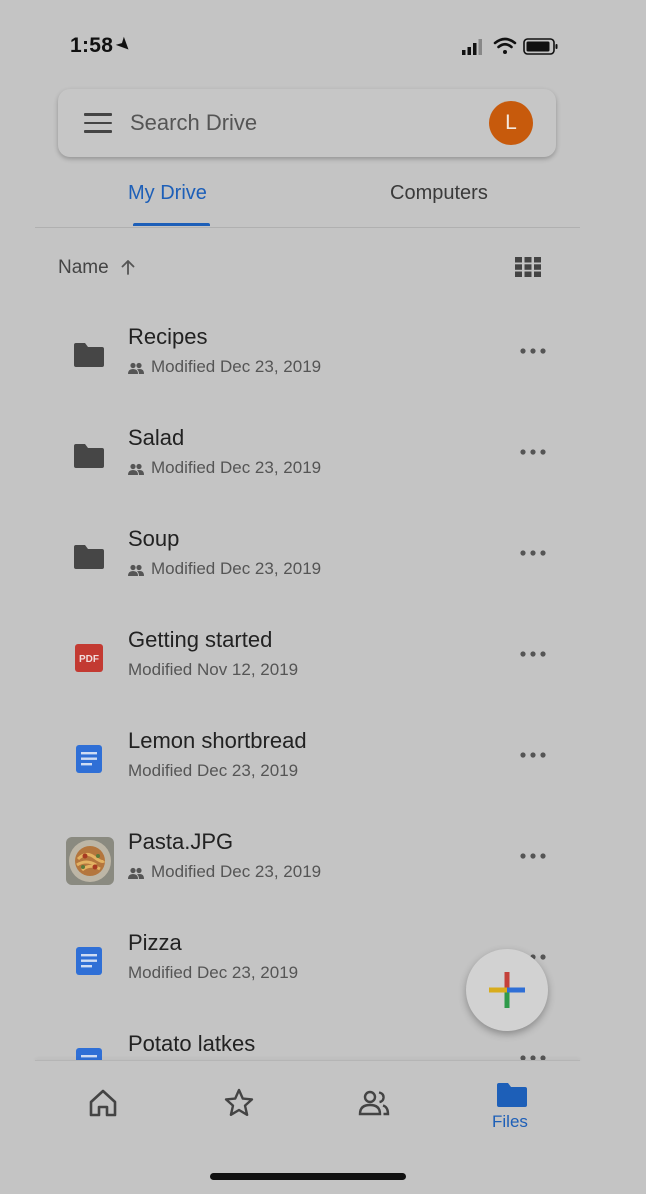 The image size is (646, 1194). What do you see at coordinates (103, 1103) in the screenshot?
I see `home-icon` at bounding box center [103, 1103].